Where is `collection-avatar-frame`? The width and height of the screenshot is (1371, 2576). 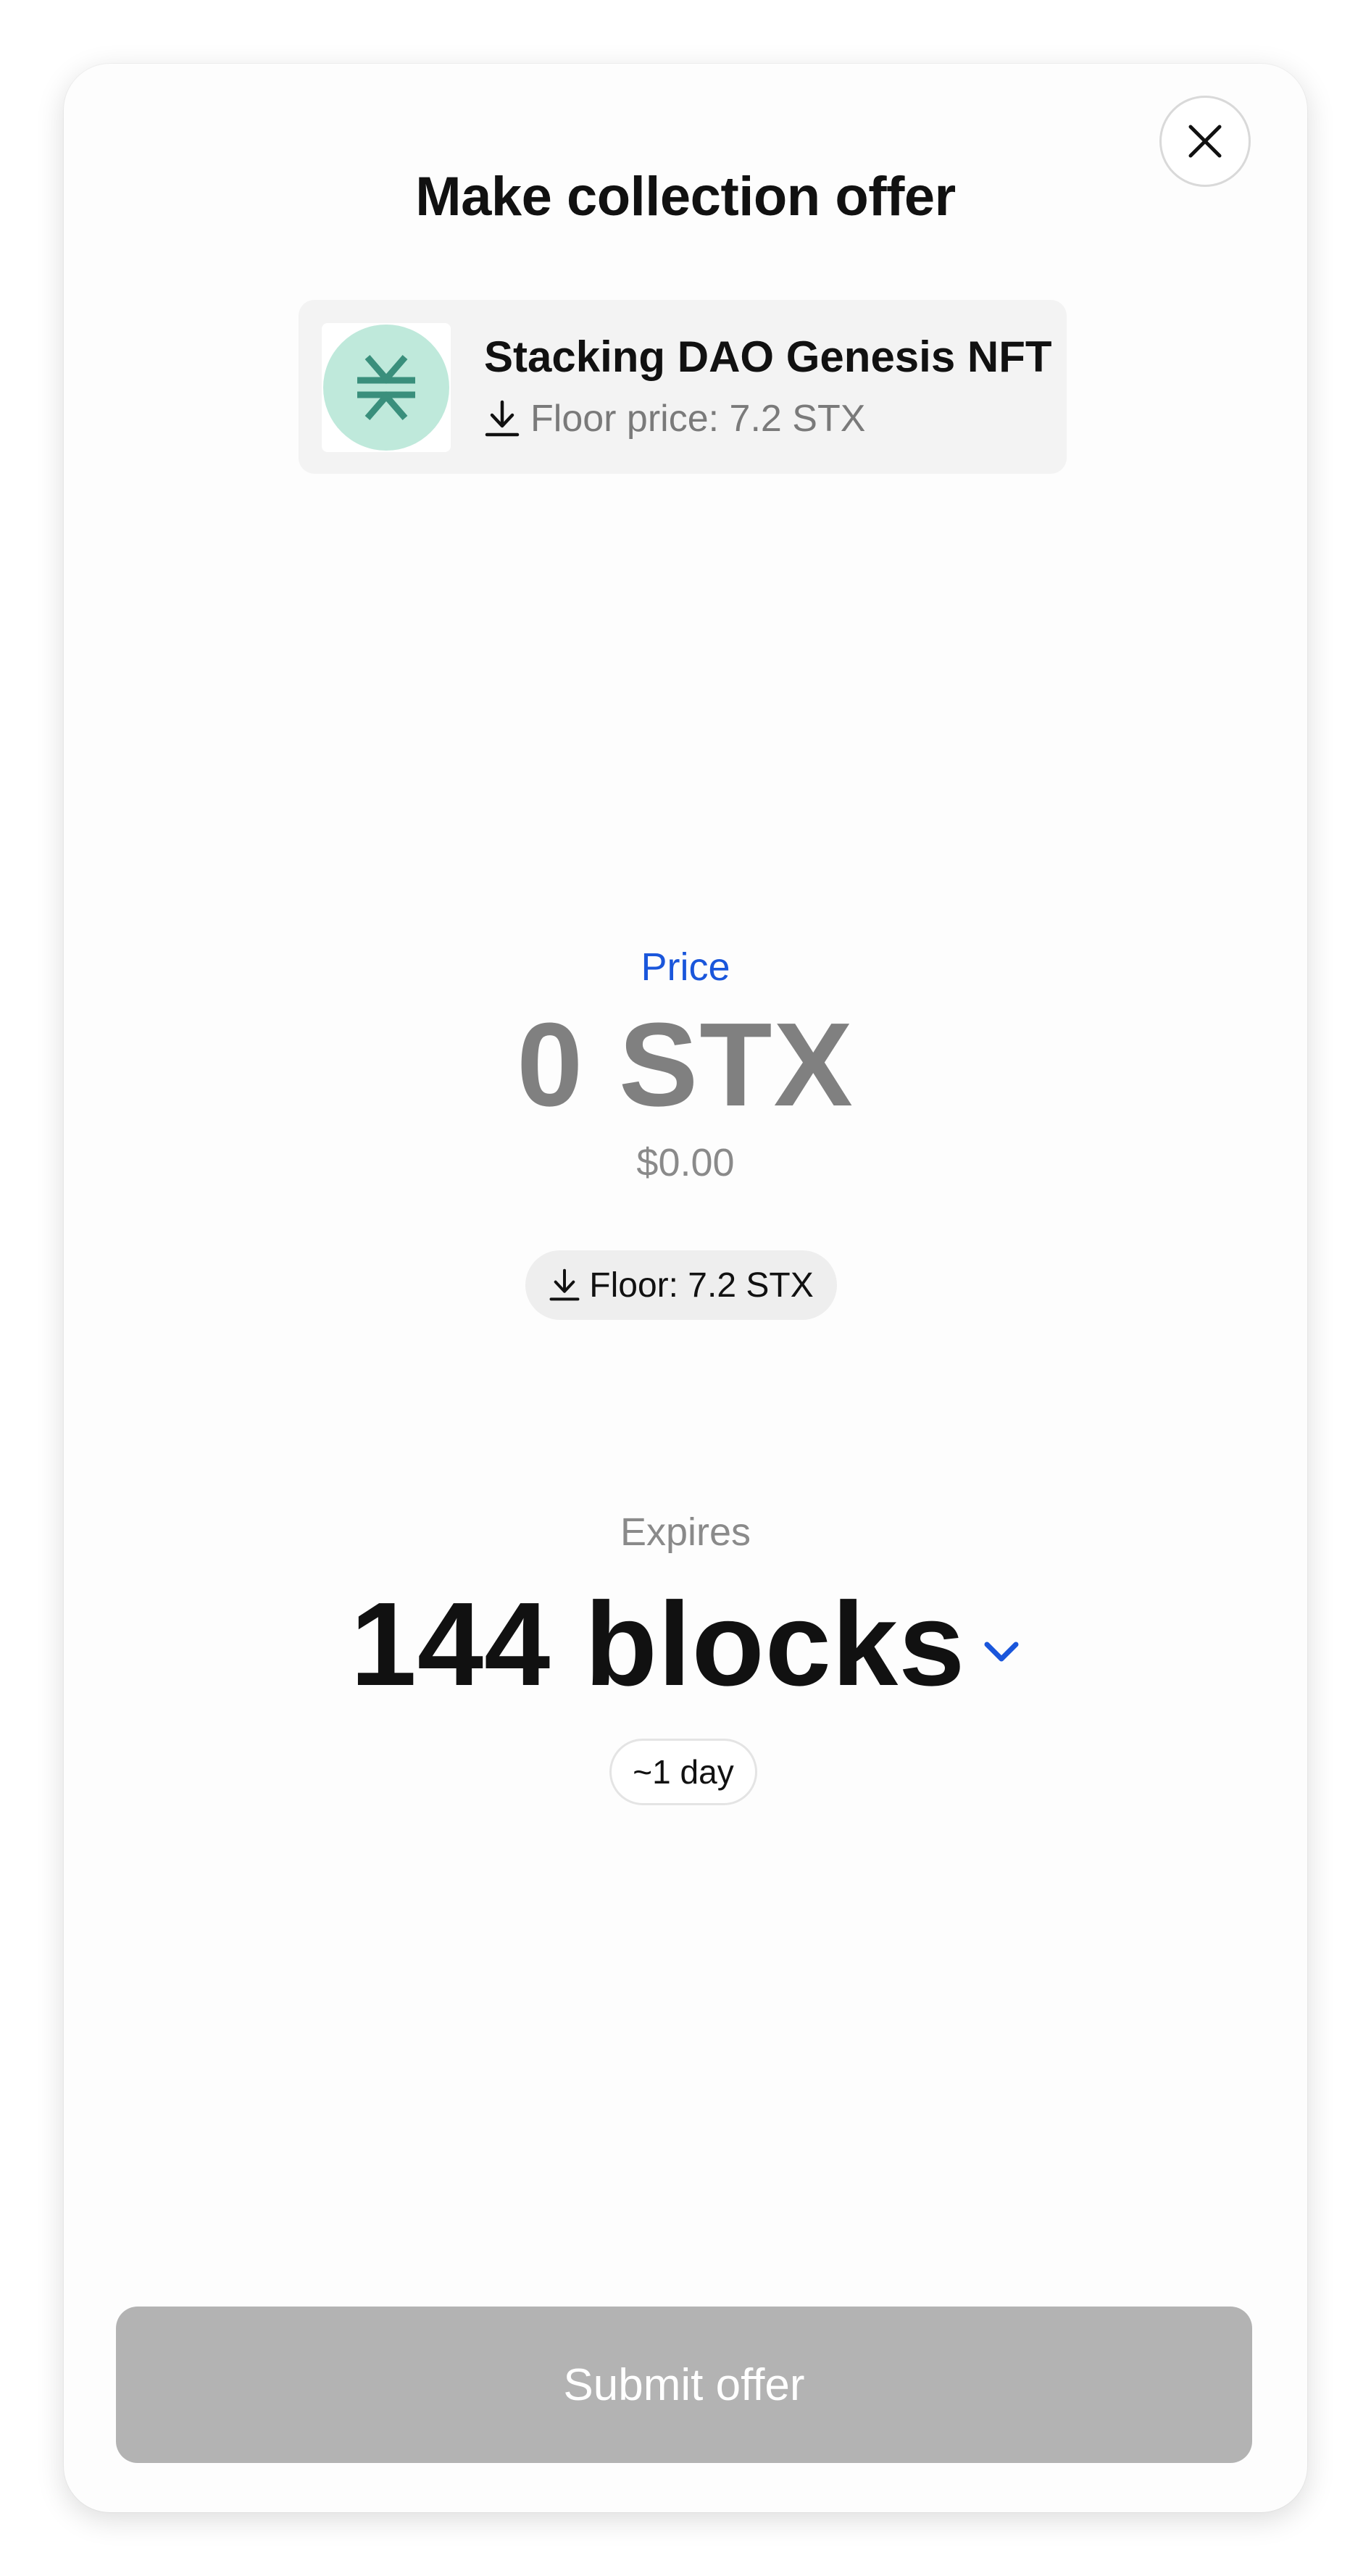
collection-avatar-frame is located at coordinates (387, 387).